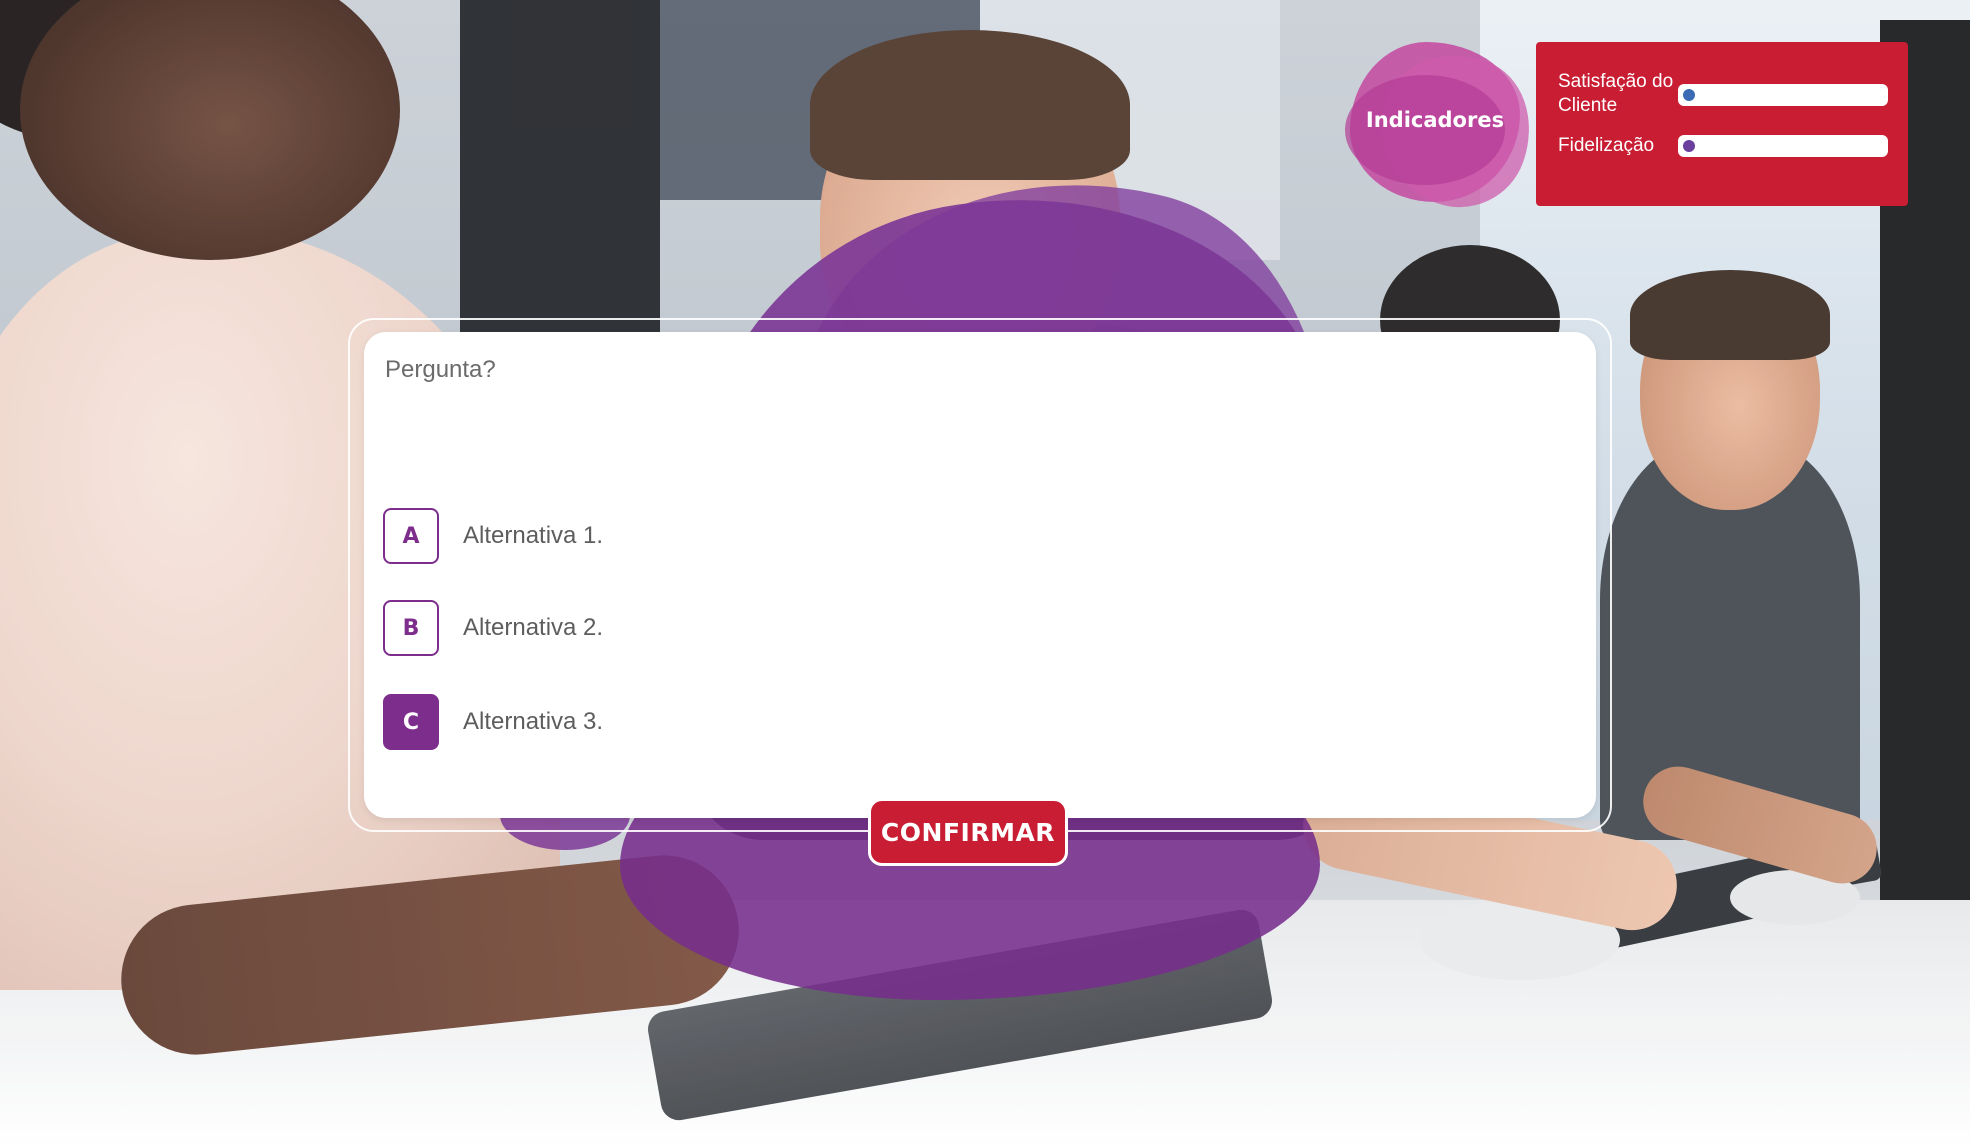 The image size is (1970, 1147). What do you see at coordinates (1689, 146) in the screenshot?
I see `loyalty-indicator-dot` at bounding box center [1689, 146].